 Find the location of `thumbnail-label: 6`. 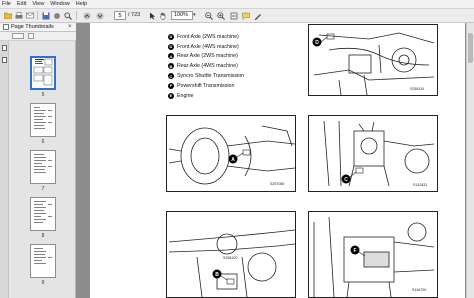

thumbnail-label: 6 is located at coordinates (43, 142).